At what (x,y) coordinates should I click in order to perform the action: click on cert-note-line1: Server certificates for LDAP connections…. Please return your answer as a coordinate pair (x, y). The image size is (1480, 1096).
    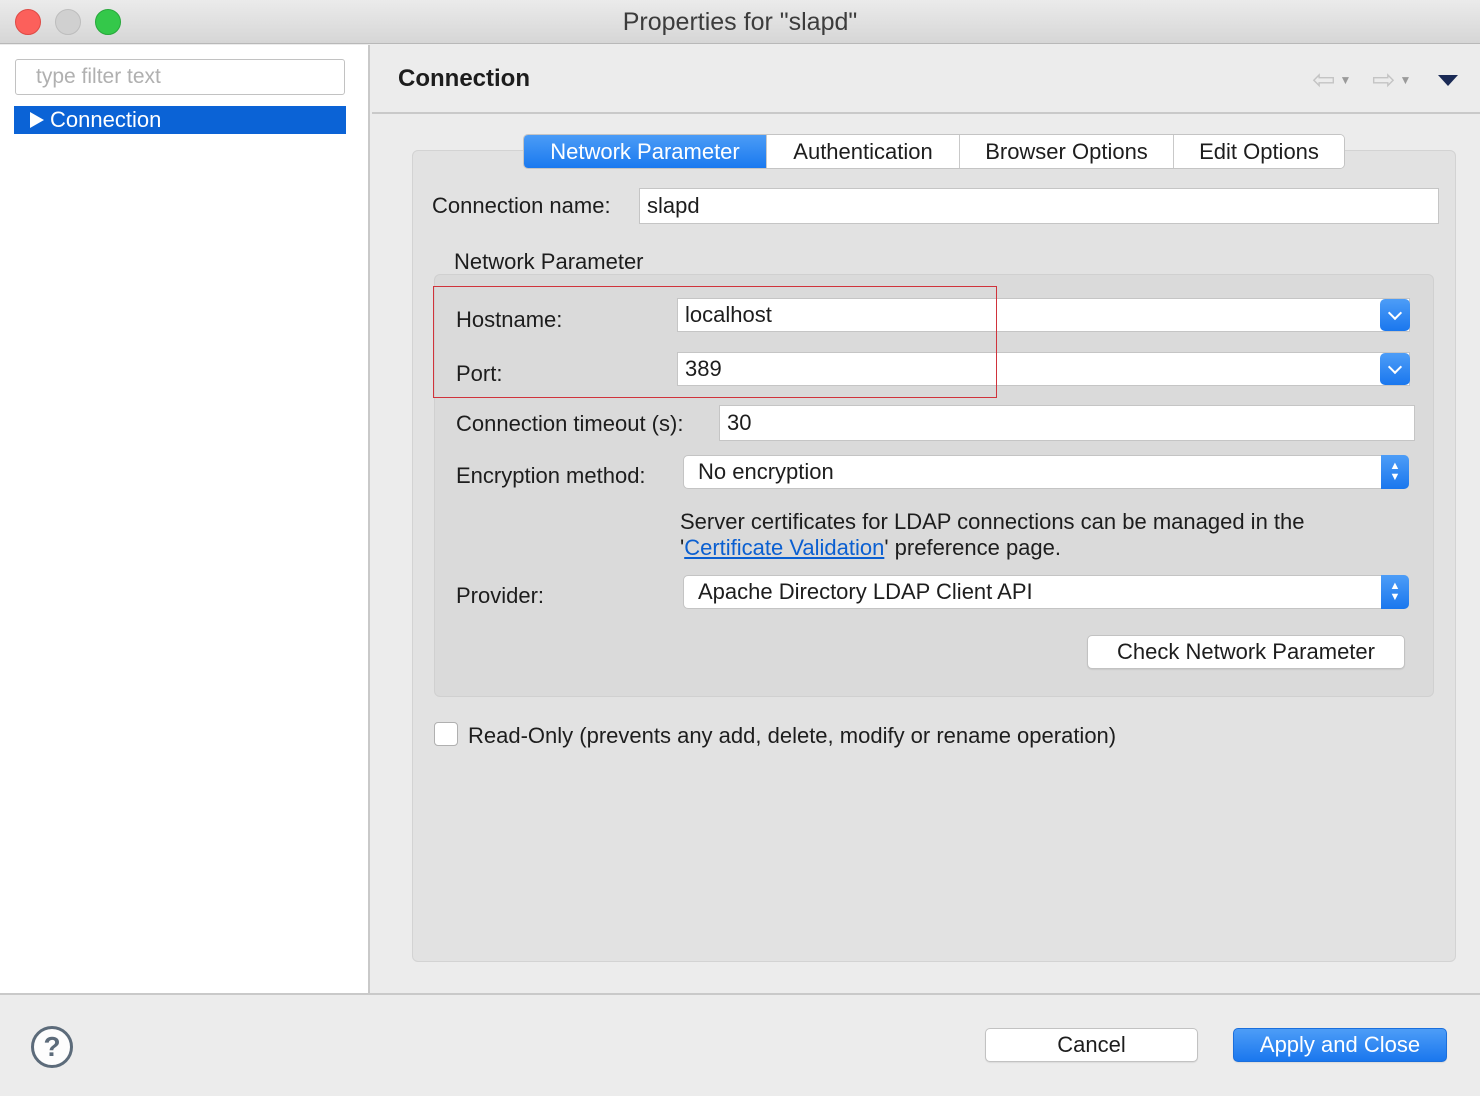
    Looking at the image, I should click on (992, 521).